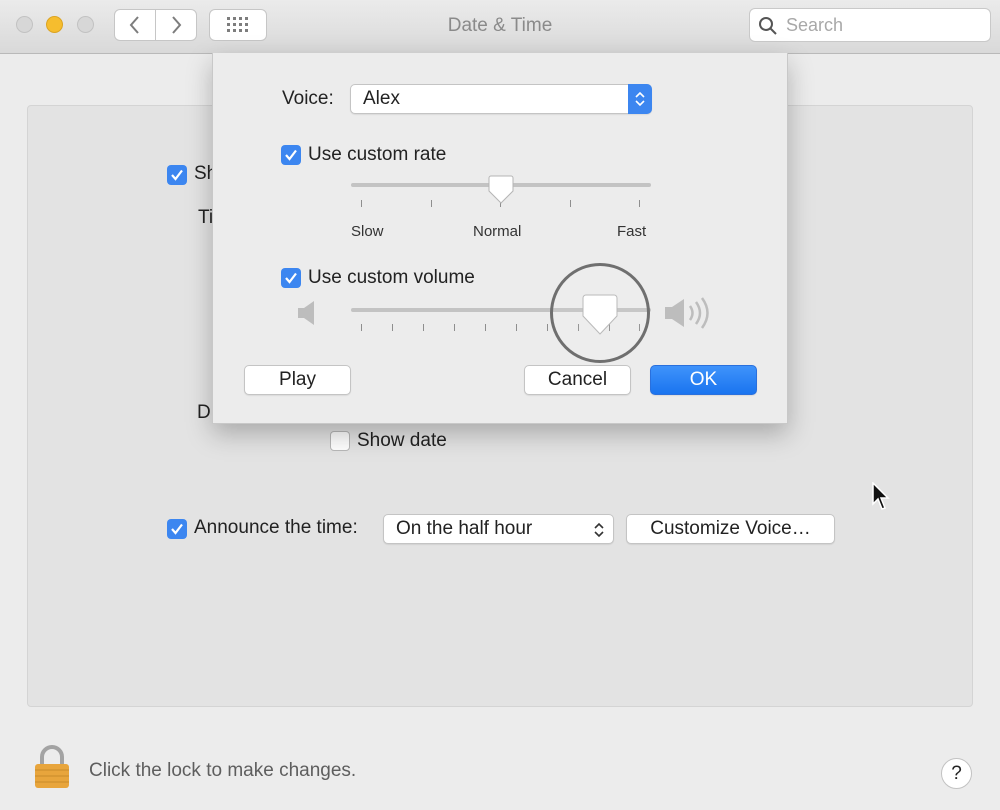 This screenshot has height=810, width=1000. Describe the element at coordinates (703, 380) in the screenshot. I see `ok-button: OK` at that location.